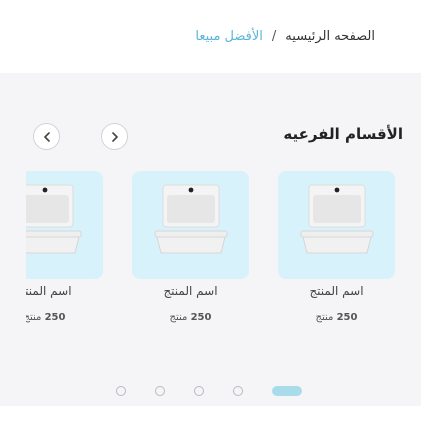 This screenshot has height=436, width=424. I want to click on breadcrumb: الصفحه الرئيسيه / الأفضل مبيعا, so click(285, 36).